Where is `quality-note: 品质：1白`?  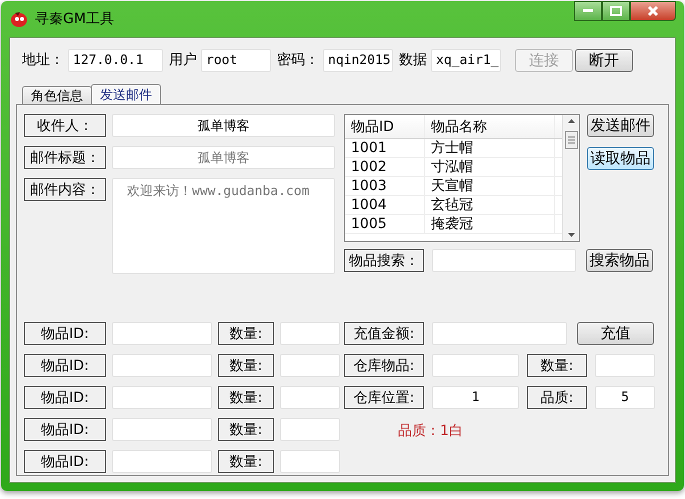
quality-note: 品质：1白 is located at coordinates (431, 431).